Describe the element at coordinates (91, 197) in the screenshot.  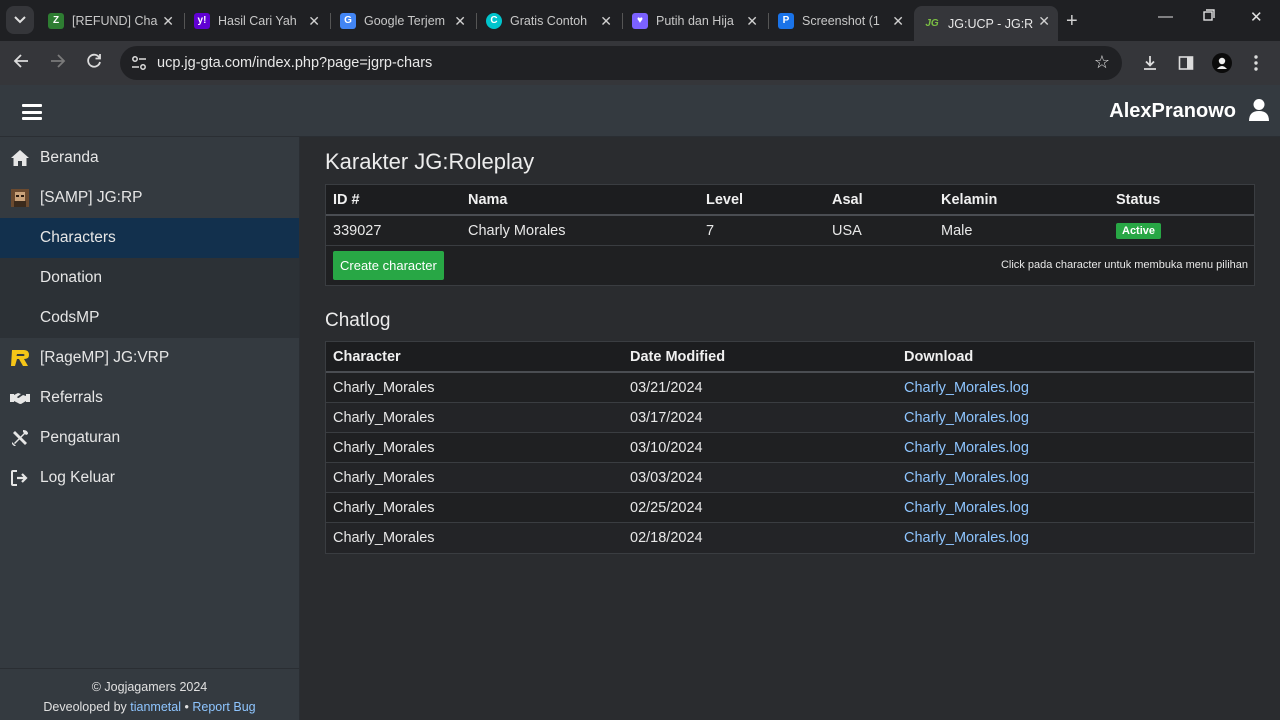
I see `sidebar-item-label: [SAMP] JG:RP` at that location.